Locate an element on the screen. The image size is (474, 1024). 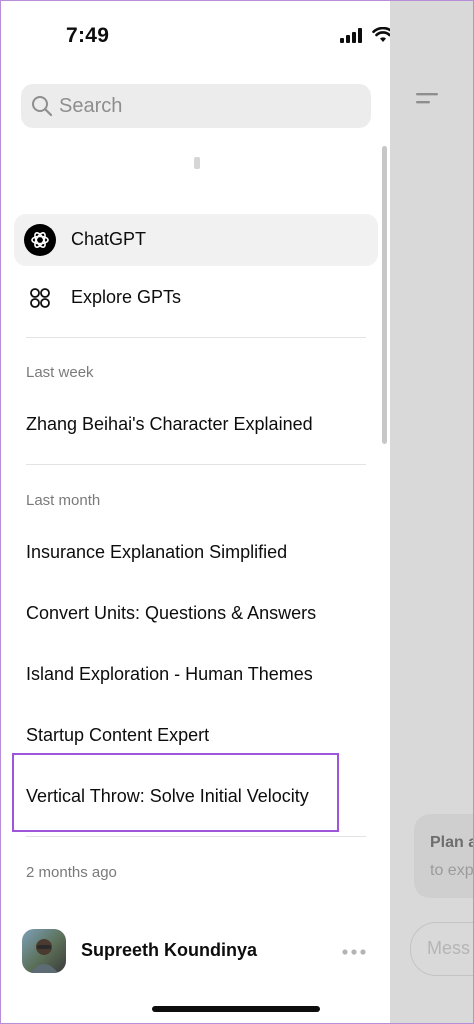
avatar is located at coordinates (44, 951).